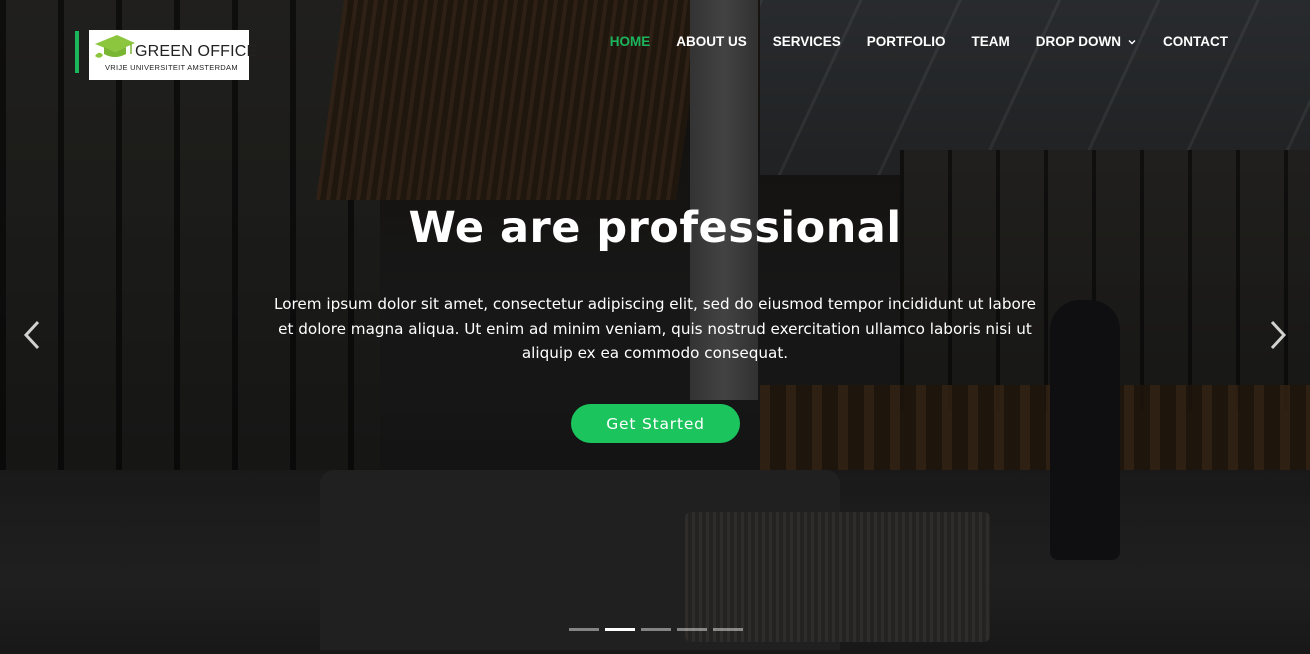  I want to click on nav-item-label: DROP DOWN, so click(1078, 41).